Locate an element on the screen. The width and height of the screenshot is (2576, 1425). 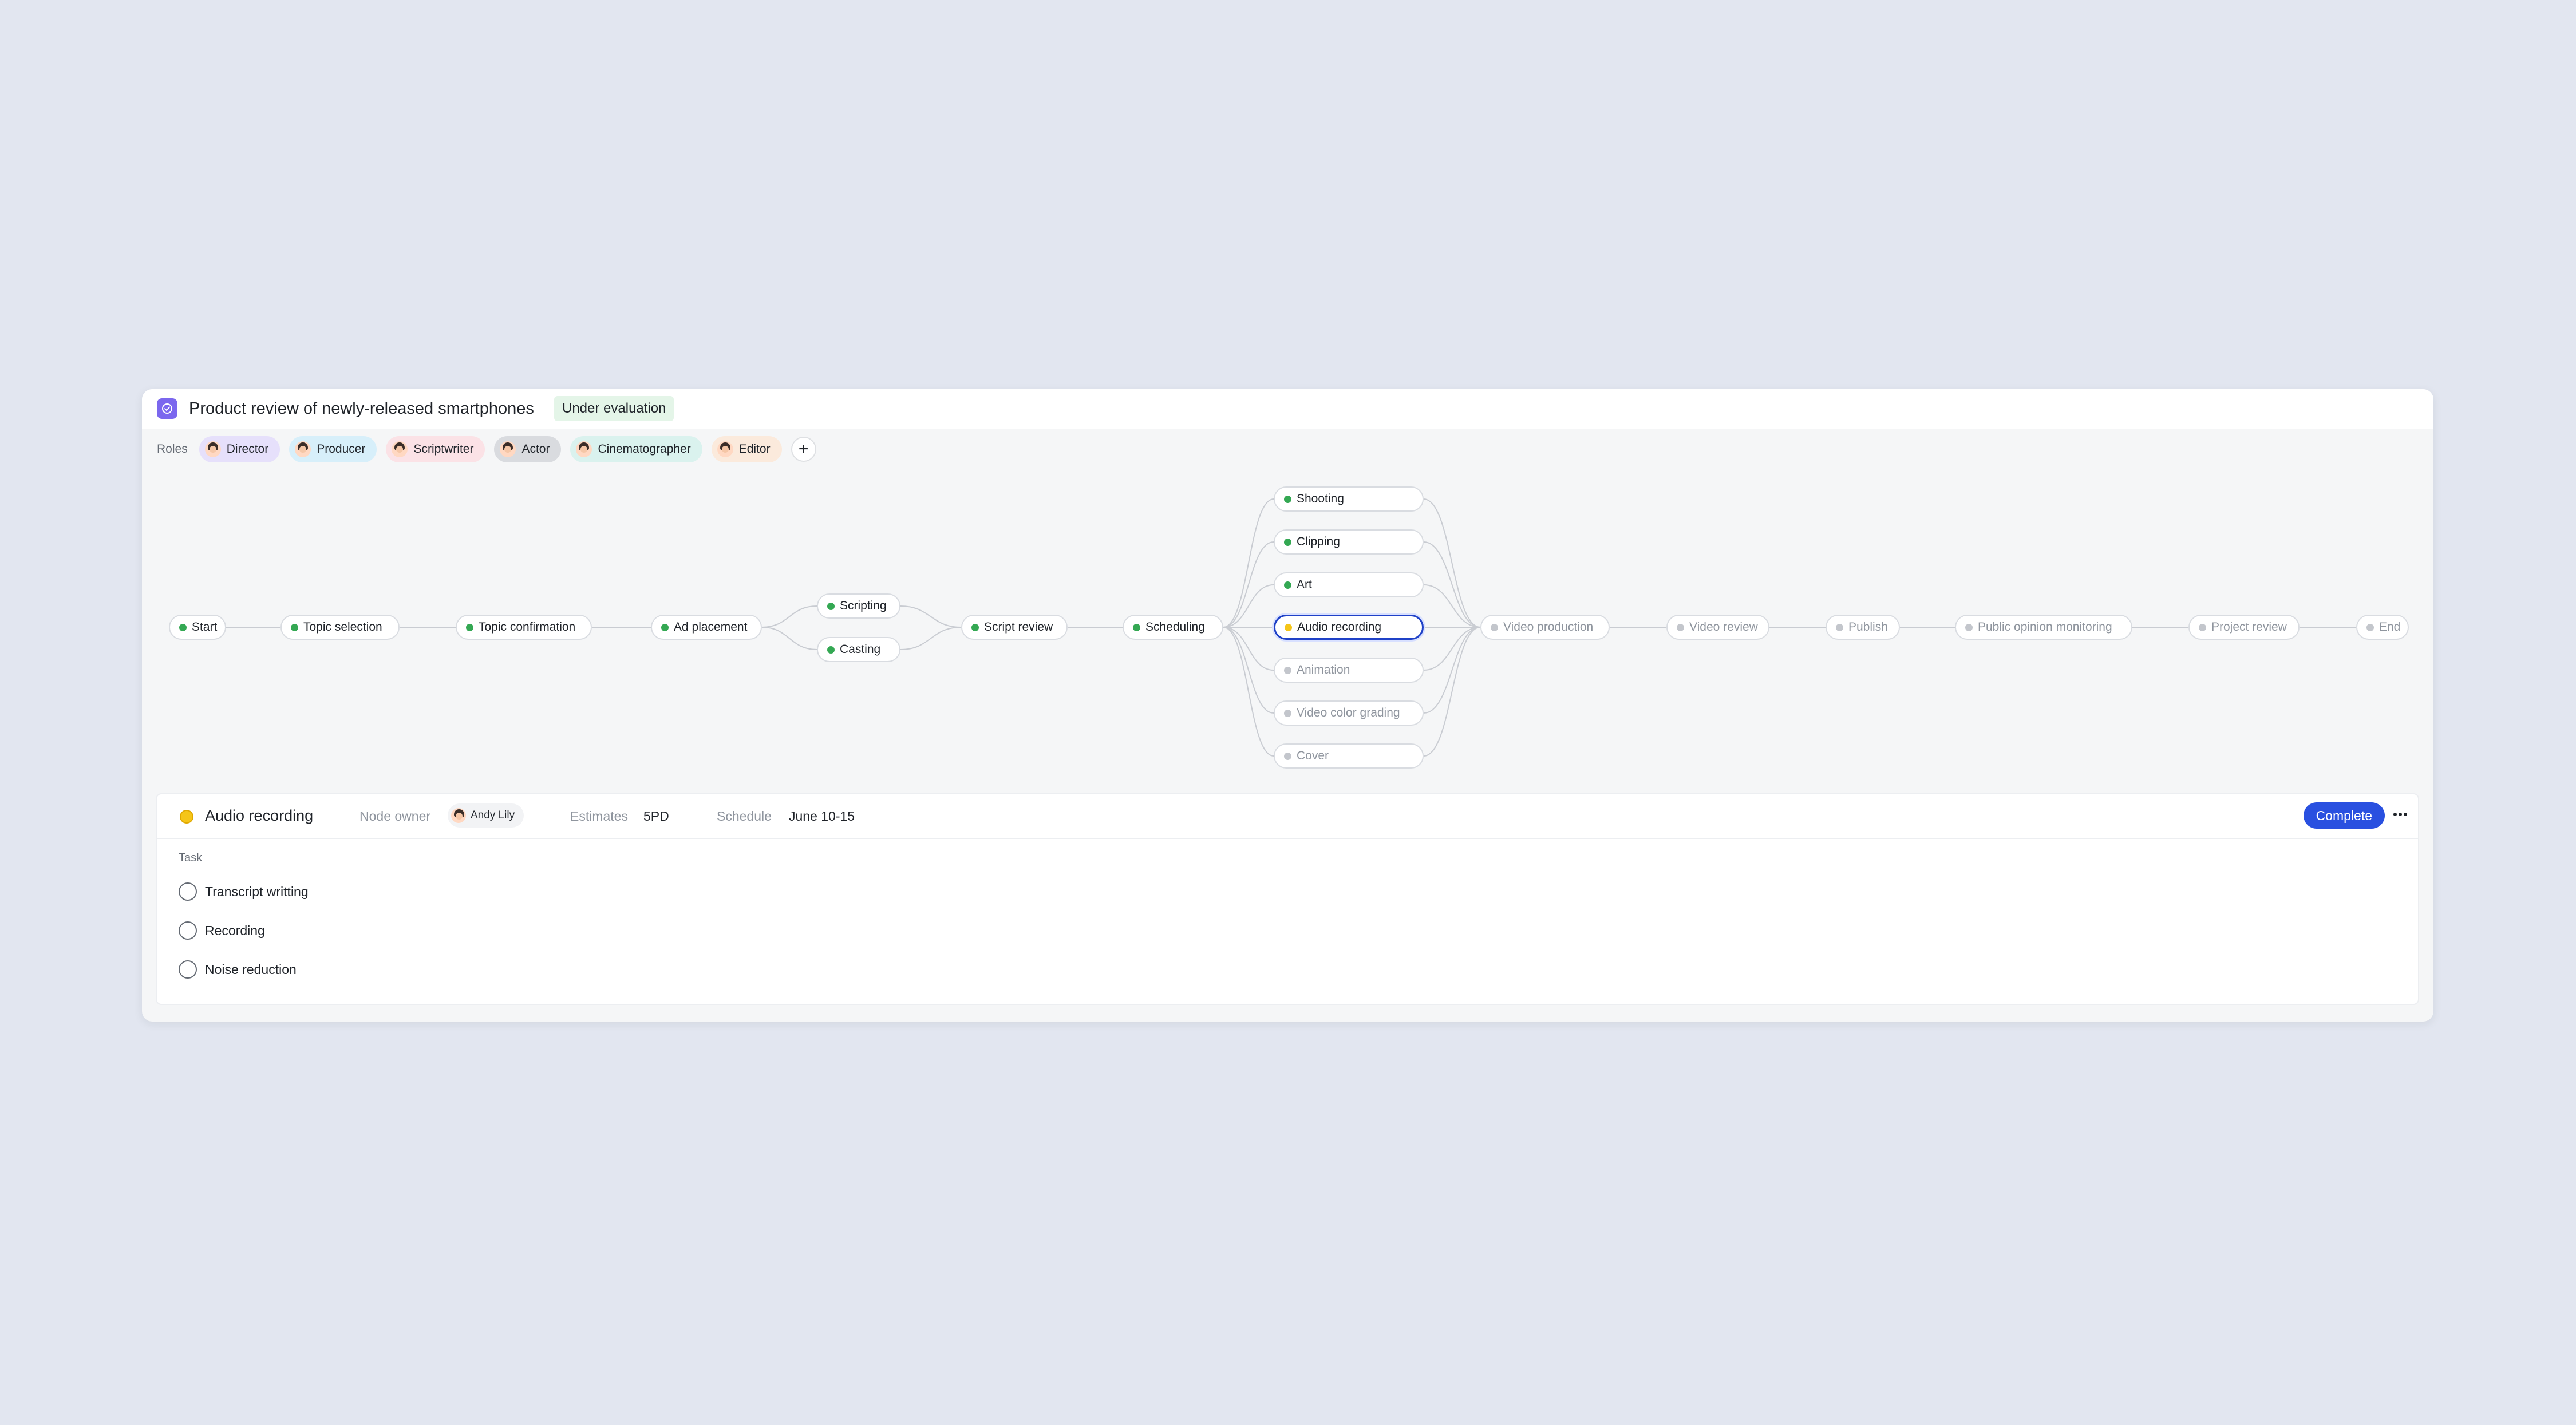
flow-node-label: Script review is located at coordinates (1018, 627).